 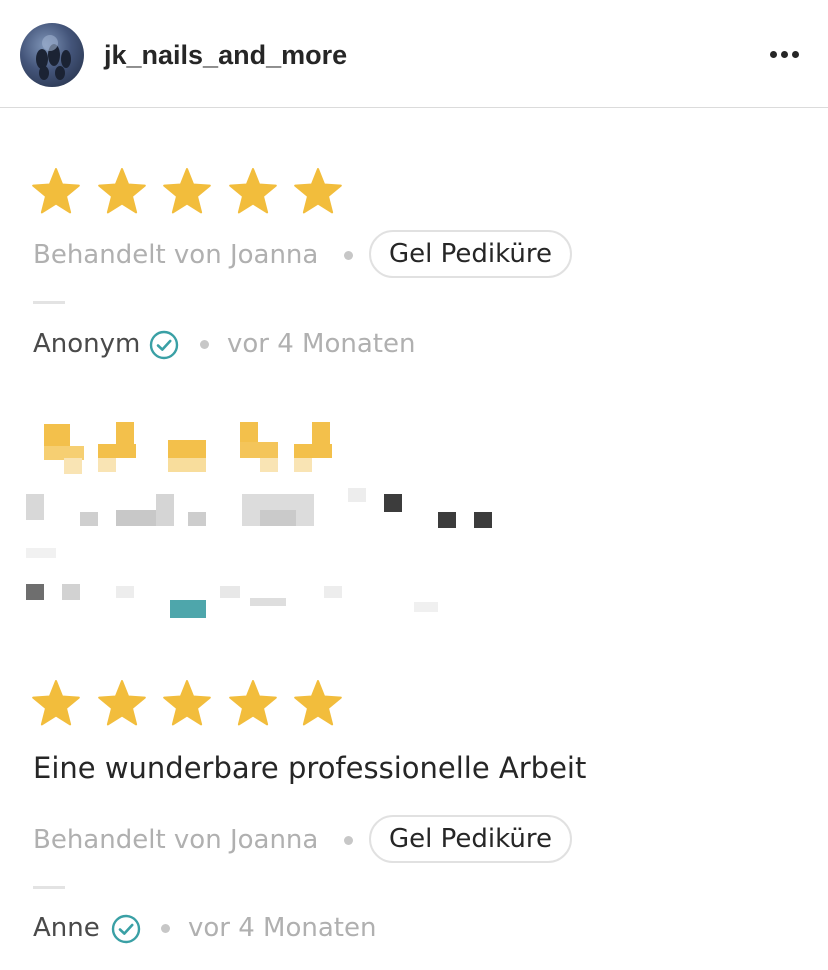 What do you see at coordinates (310, 768) in the screenshot?
I see `review-title: Eine wunderbare professionelle Arbeit` at bounding box center [310, 768].